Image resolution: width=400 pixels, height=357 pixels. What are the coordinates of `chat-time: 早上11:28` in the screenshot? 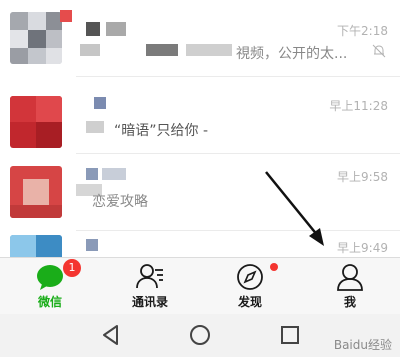 It's located at (358, 106).